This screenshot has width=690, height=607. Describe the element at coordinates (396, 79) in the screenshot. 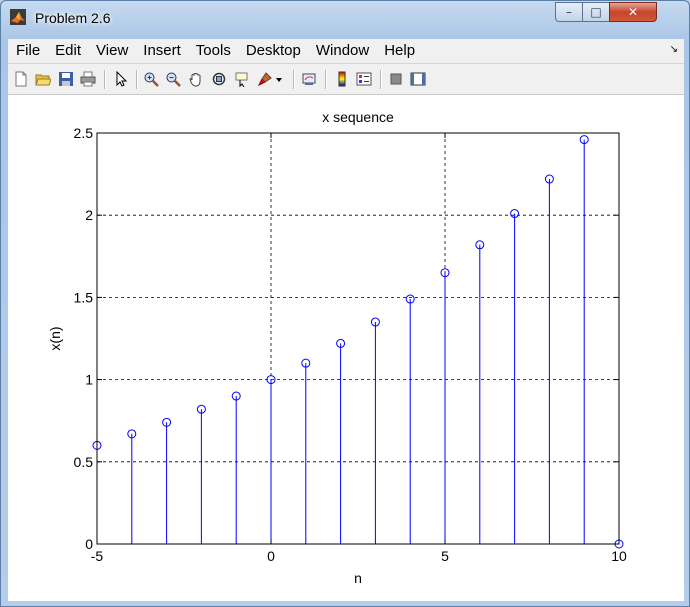

I see `hide-plot-tools-icon` at that location.